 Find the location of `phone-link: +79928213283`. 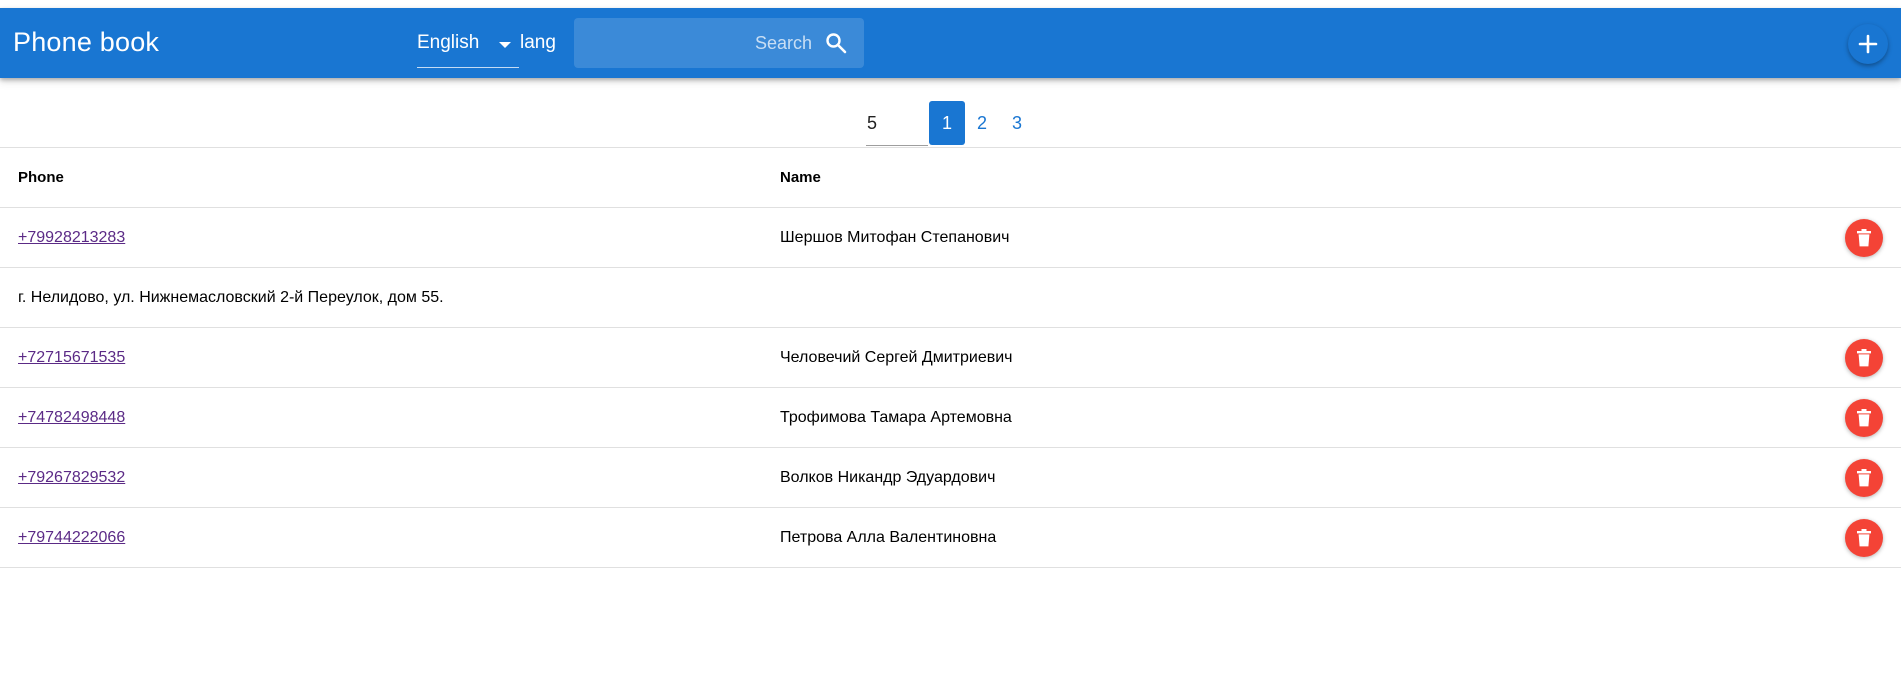

phone-link: +79928213283 is located at coordinates (71, 237).